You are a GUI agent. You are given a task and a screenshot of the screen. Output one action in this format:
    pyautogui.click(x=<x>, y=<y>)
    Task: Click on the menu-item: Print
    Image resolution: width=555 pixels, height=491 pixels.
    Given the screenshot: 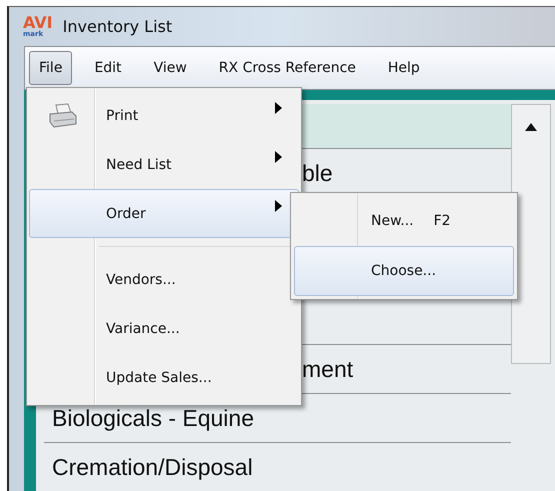 What is the action you would take?
    pyautogui.click(x=164, y=115)
    